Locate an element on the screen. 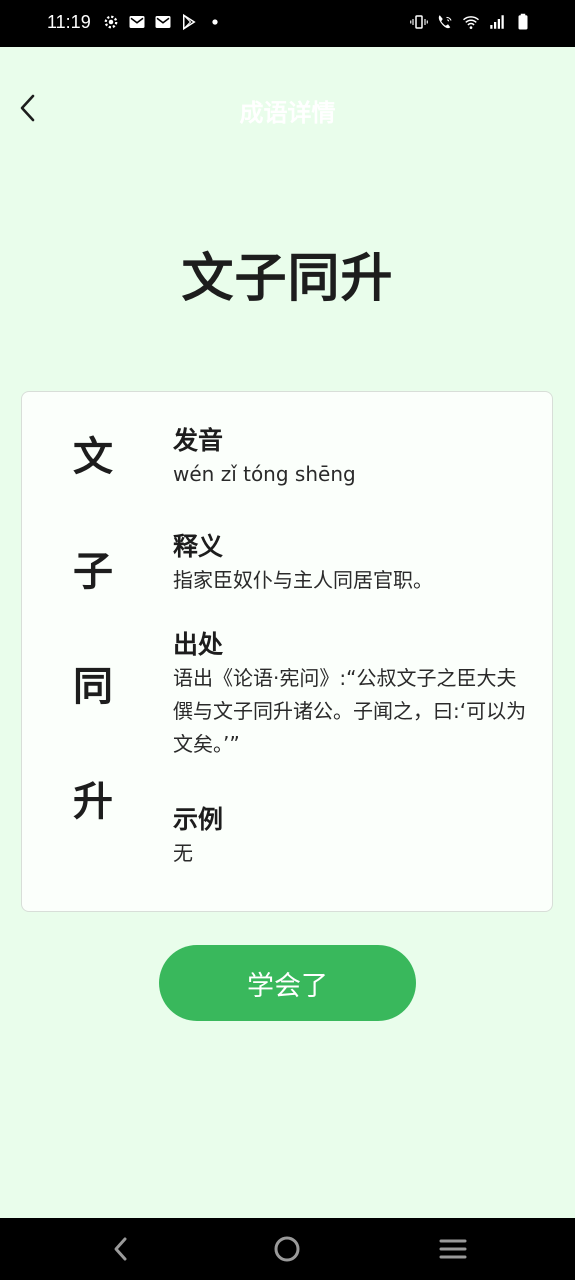 The image size is (575, 1280). home-icon is located at coordinates (287, 1249).